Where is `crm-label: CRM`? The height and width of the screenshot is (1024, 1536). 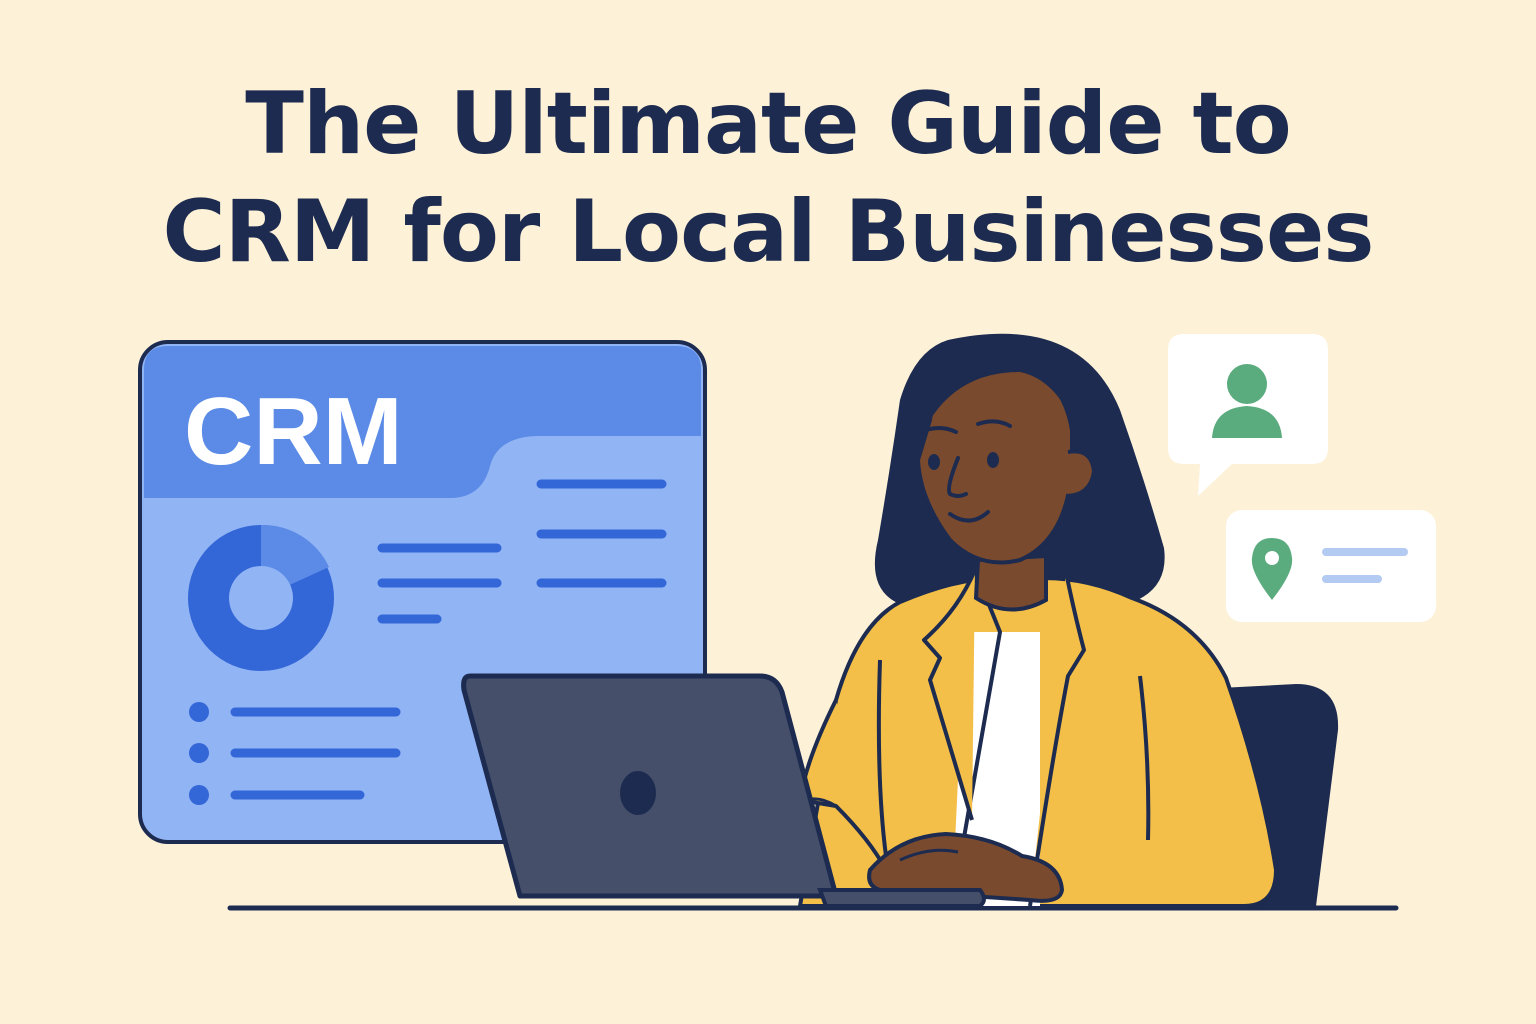
crm-label: CRM is located at coordinates (293, 431).